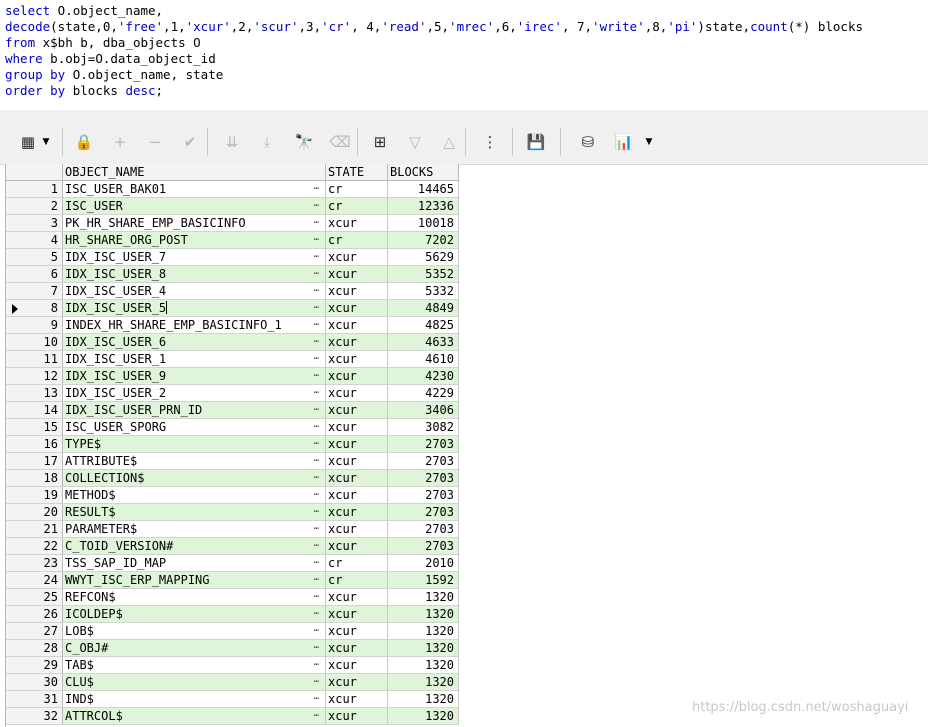 Image resolution: width=928 pixels, height=727 pixels. I want to click on cell-object-name: INDEX_HR_SHARE_EMP_BASICINFO_1, so click(194, 325).